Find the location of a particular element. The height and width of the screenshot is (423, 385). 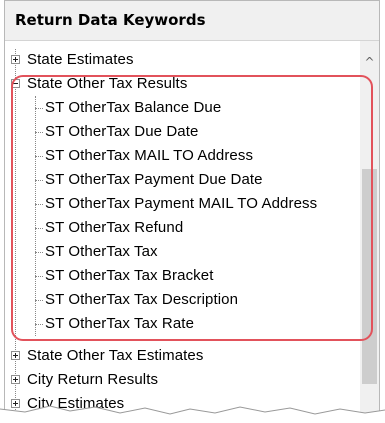

tree-item-label: State Estimates is located at coordinates (80, 59).